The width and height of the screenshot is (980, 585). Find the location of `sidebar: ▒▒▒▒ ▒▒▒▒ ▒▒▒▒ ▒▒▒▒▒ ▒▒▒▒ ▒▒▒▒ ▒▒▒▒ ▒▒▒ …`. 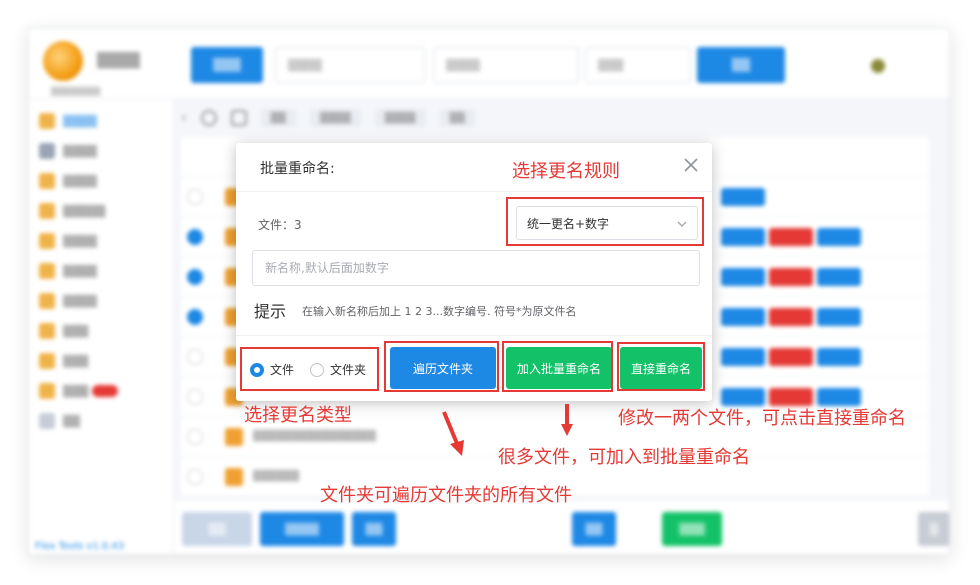

sidebar: ▒▒▒▒ ▒▒▒▒ ▒▒▒▒ ▒▒▒▒▒ ▒▒▒▒ ▒▒▒▒ ▒▒▒▒ ▒▒▒ … is located at coordinates (101, 326).